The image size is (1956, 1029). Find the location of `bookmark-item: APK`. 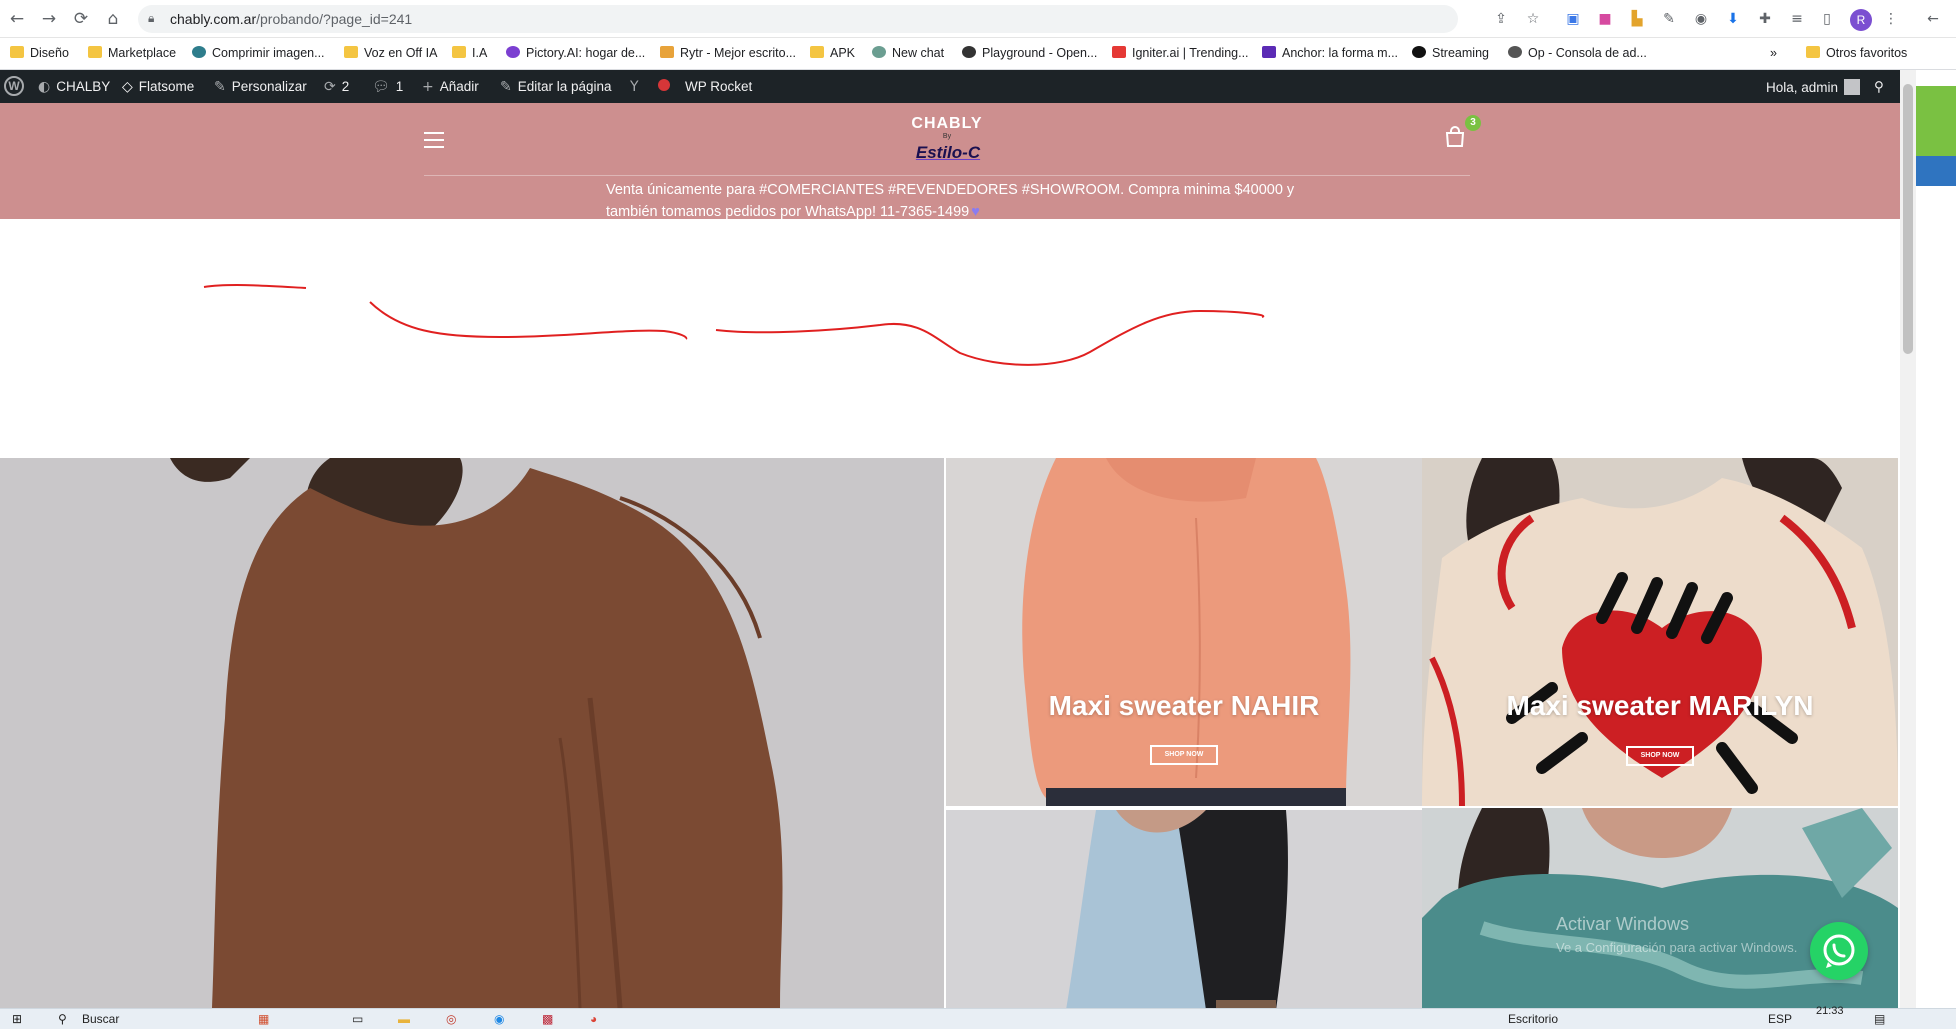

bookmark-item: APK is located at coordinates (832, 55).